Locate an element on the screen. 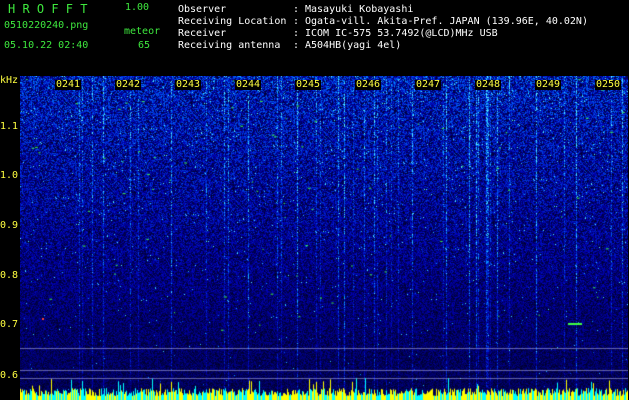 The height and width of the screenshot is (400, 629). y-tick-label: 0.6 is located at coordinates (9, 375).